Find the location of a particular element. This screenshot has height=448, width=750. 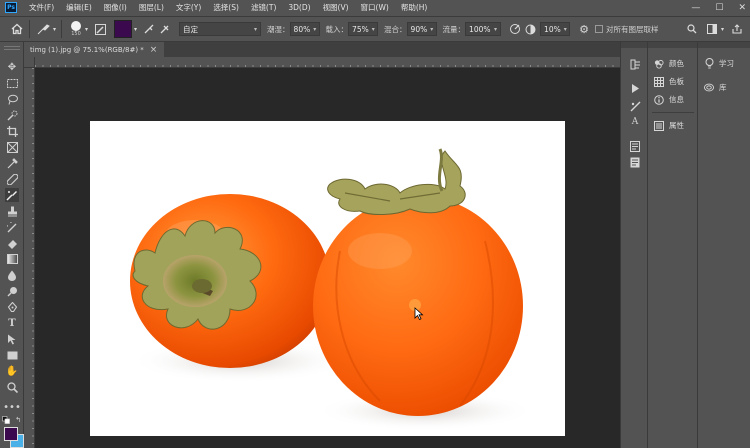

character-panel-icon: A is located at coordinates (635, 122).